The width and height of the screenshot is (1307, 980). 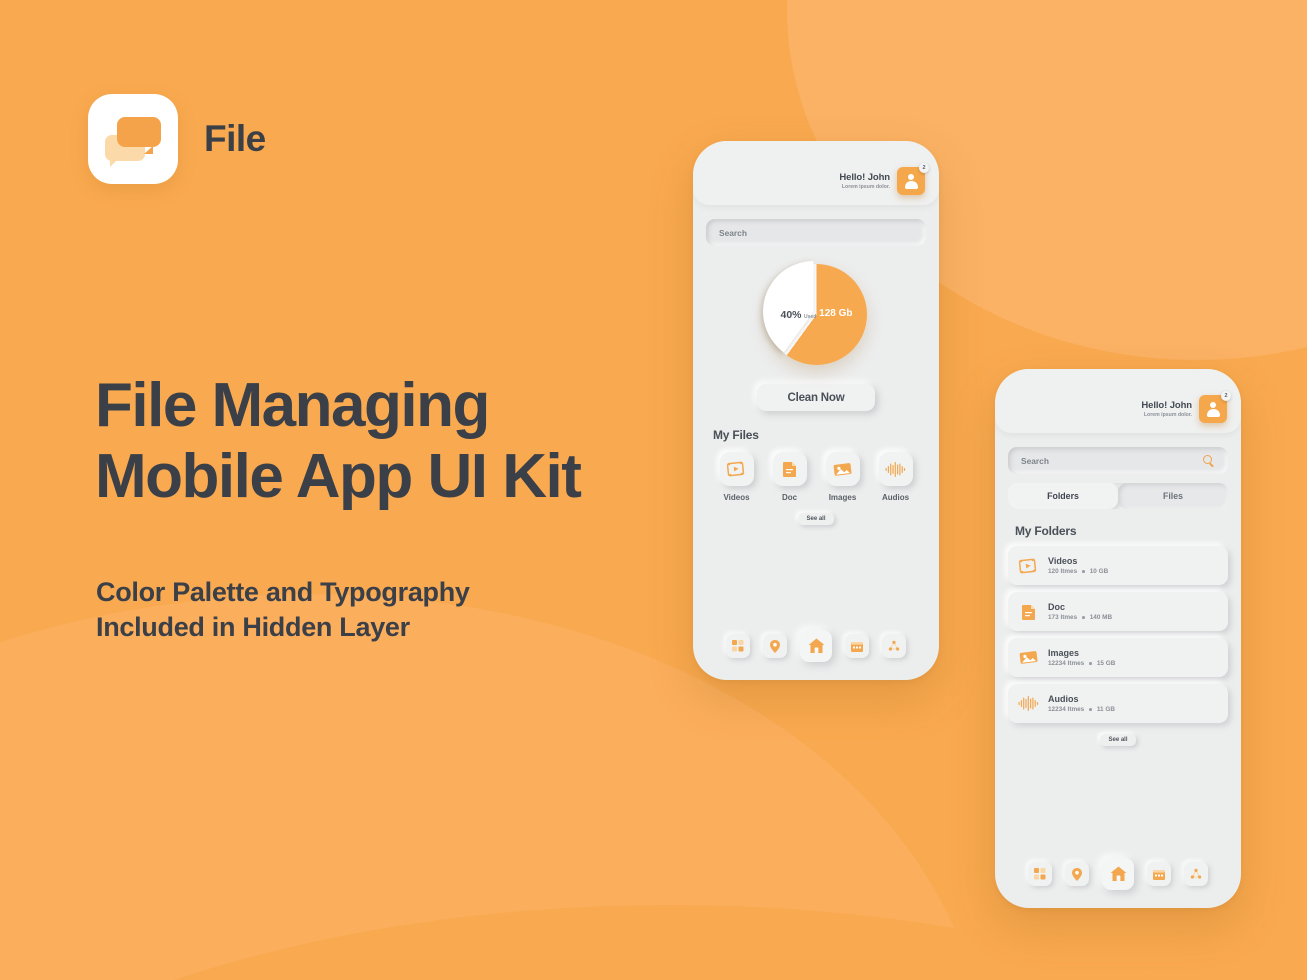 What do you see at coordinates (1106, 664) in the screenshot?
I see `folder-size: 15 GB` at bounding box center [1106, 664].